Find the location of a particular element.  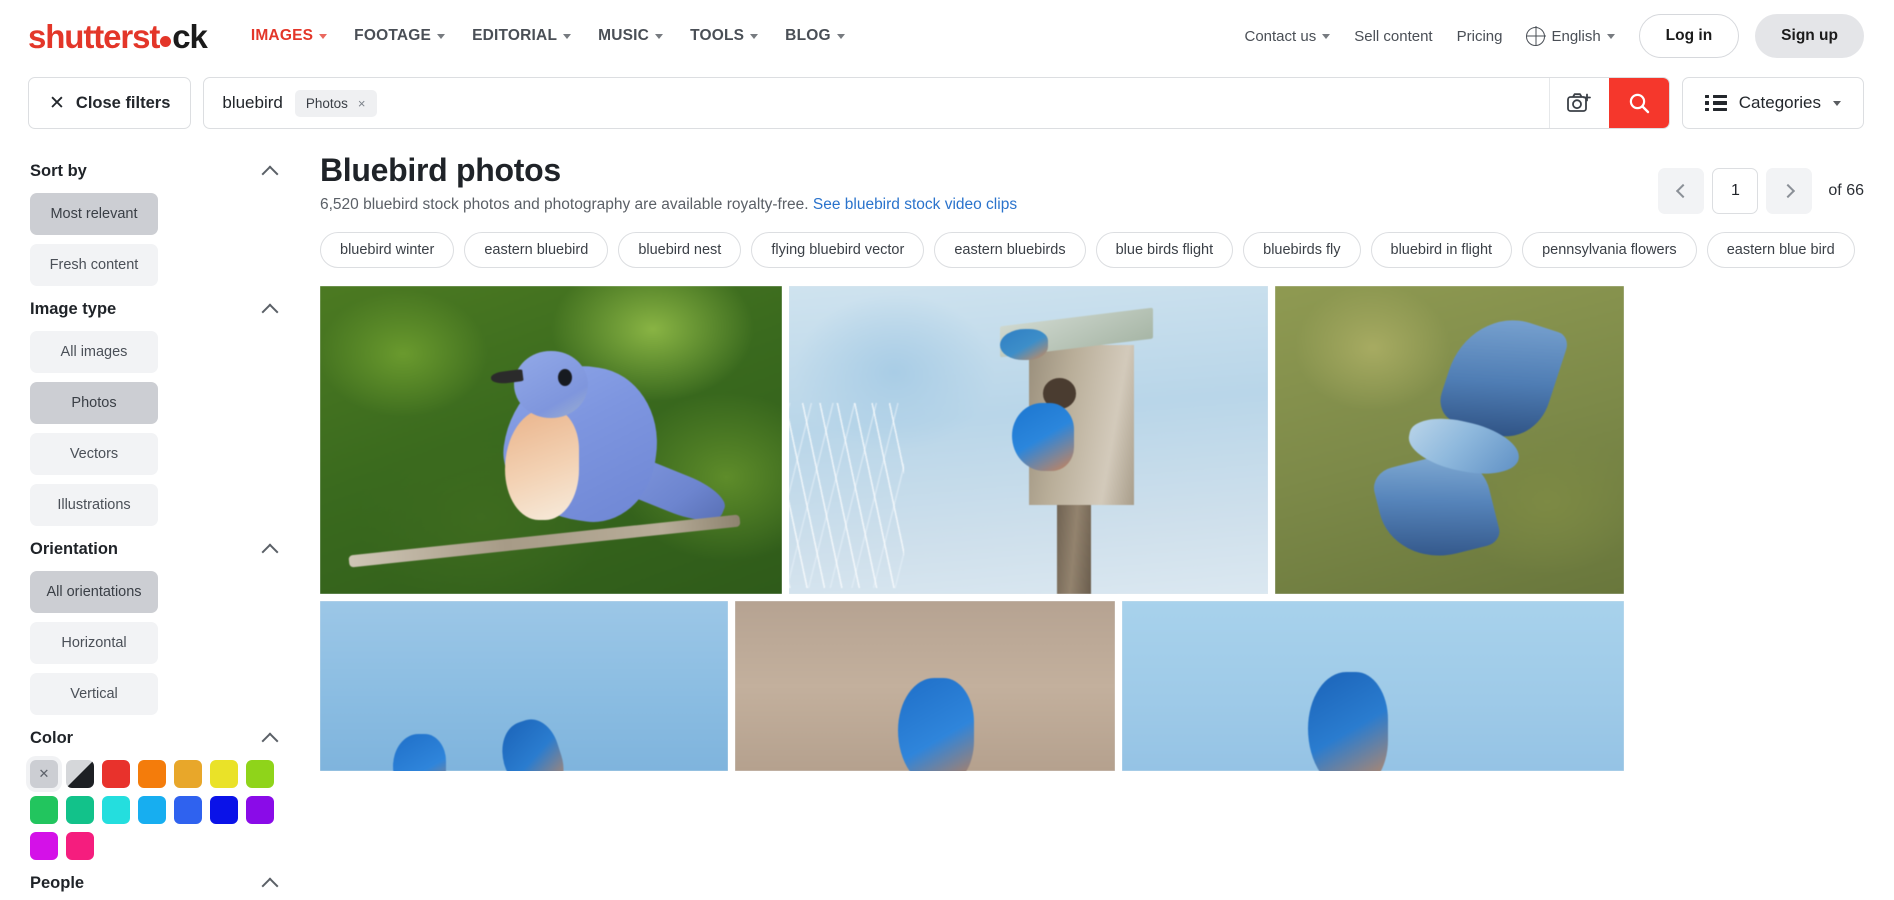

previous-page-button is located at coordinates (1681, 191).